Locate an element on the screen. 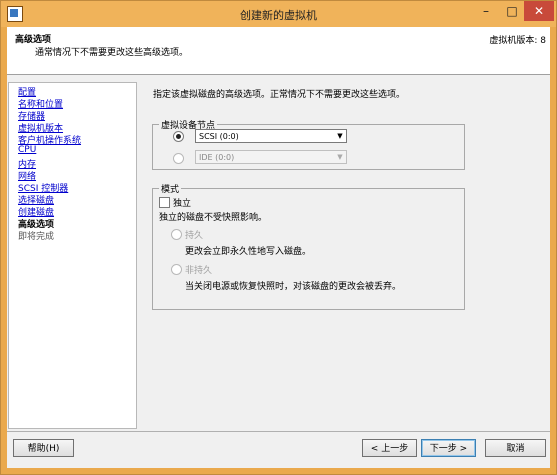  mode-label: 模式 is located at coordinates (170, 188).